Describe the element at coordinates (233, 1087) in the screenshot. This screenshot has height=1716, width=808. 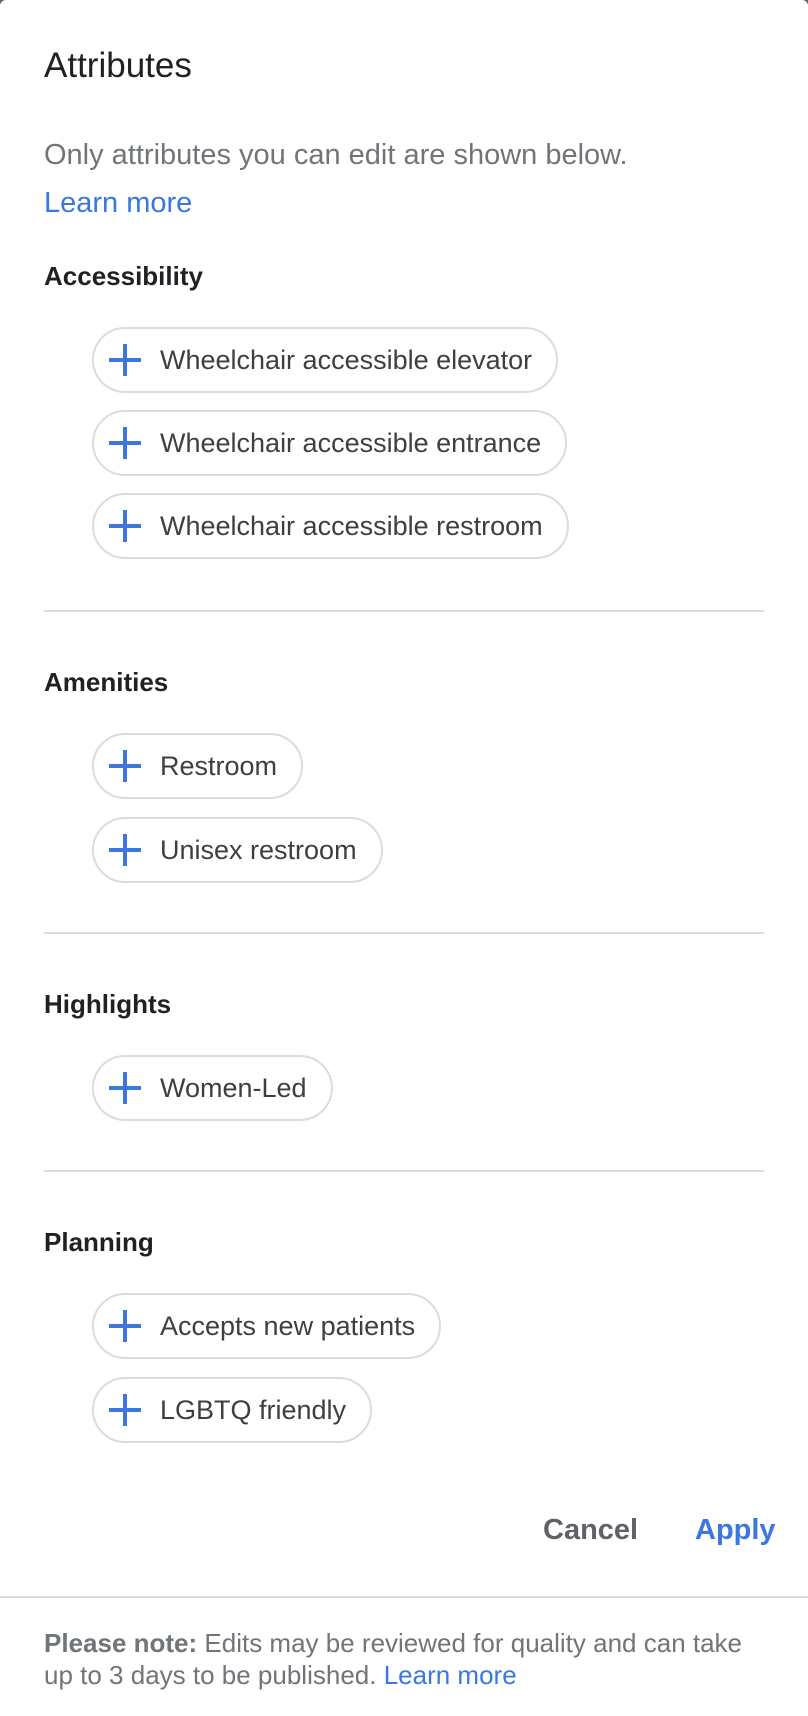
I see `chip-label: Women-Led` at that location.